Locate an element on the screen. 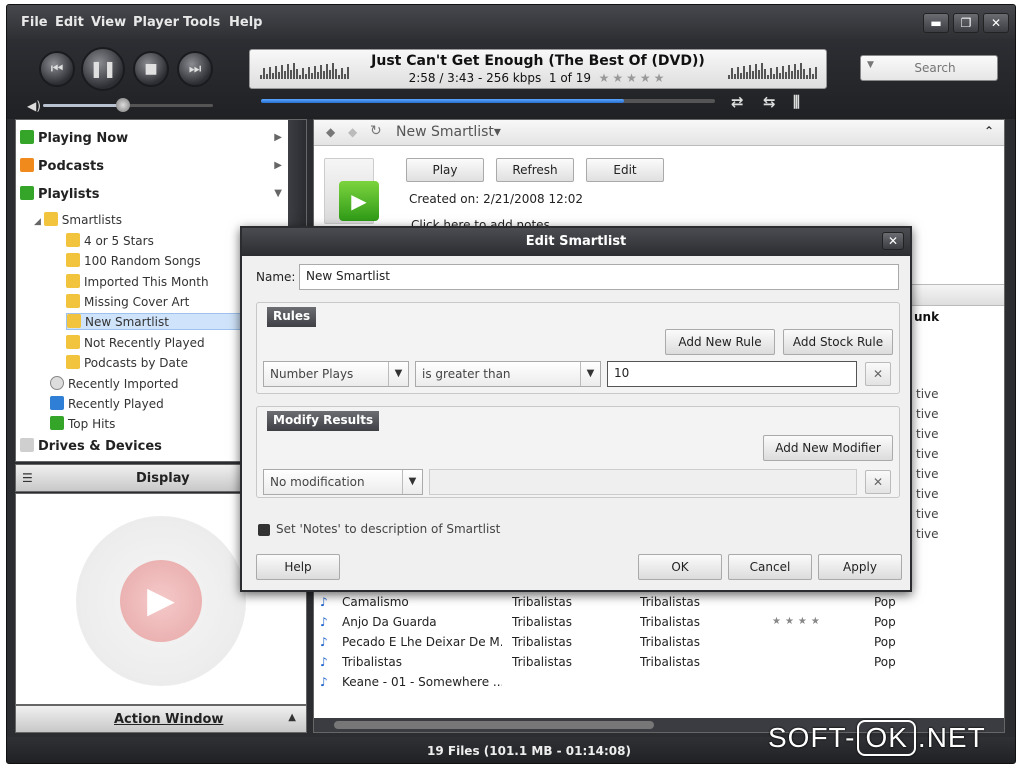  modifier-select: No modification ▼ is located at coordinates (343, 482).